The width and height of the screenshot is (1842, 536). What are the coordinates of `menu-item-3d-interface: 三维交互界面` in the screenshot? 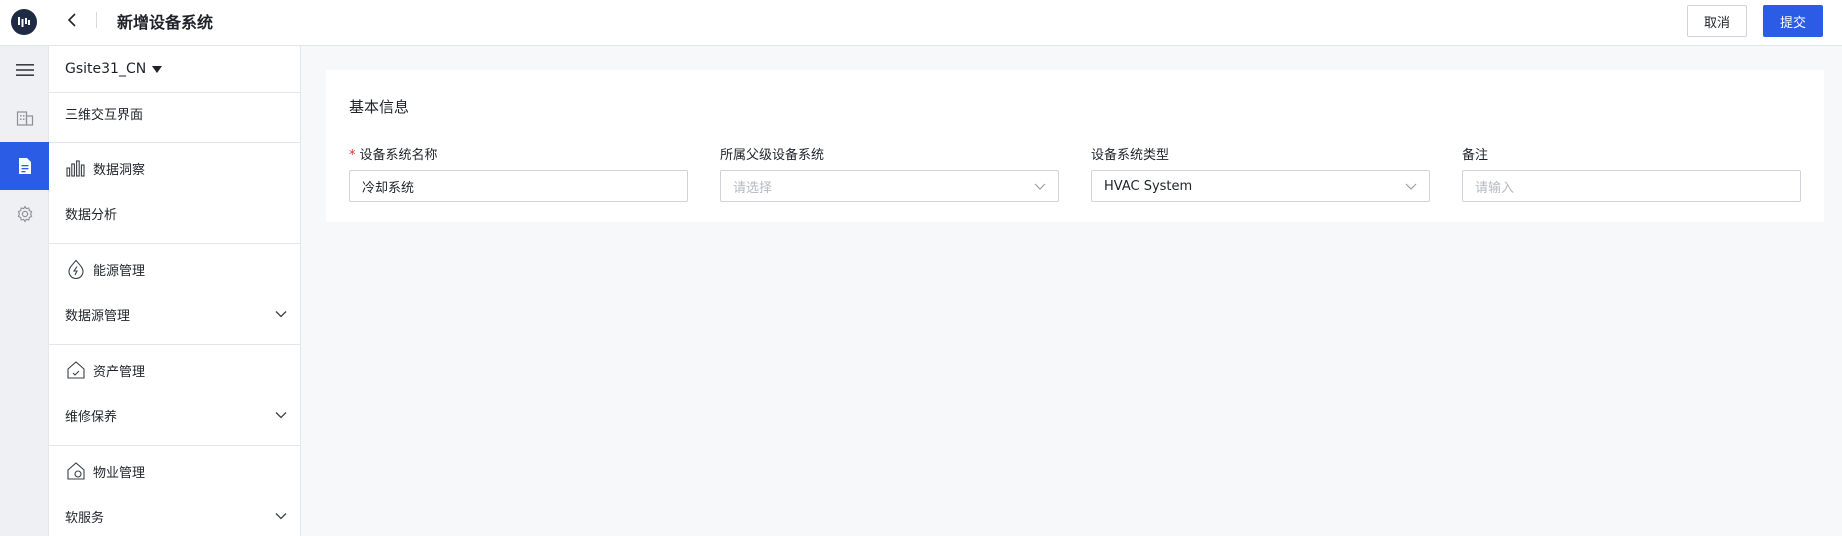 It's located at (104, 113).